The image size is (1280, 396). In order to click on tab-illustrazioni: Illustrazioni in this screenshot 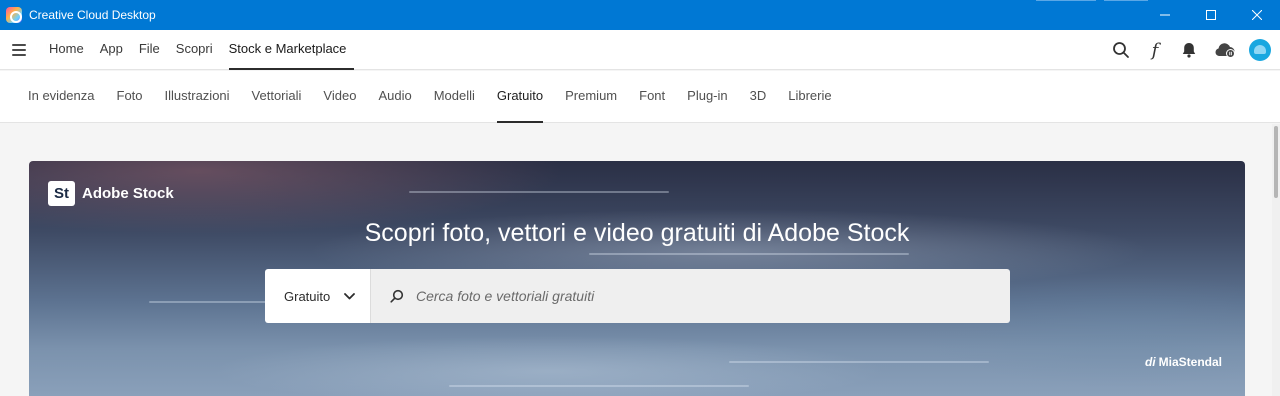, I will do `click(197, 97)`.